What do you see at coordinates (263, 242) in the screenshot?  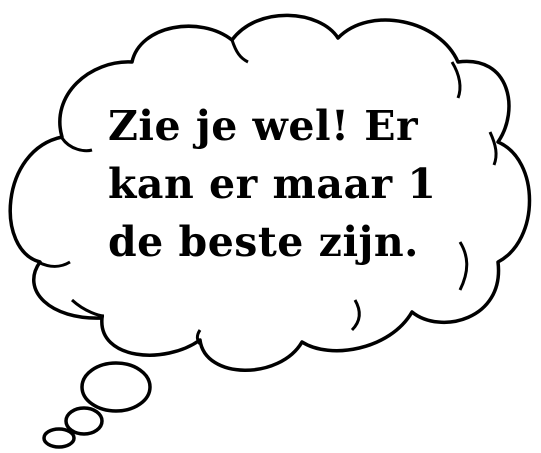 I see `bubble-text-line-3: de beste zijn.` at bounding box center [263, 242].